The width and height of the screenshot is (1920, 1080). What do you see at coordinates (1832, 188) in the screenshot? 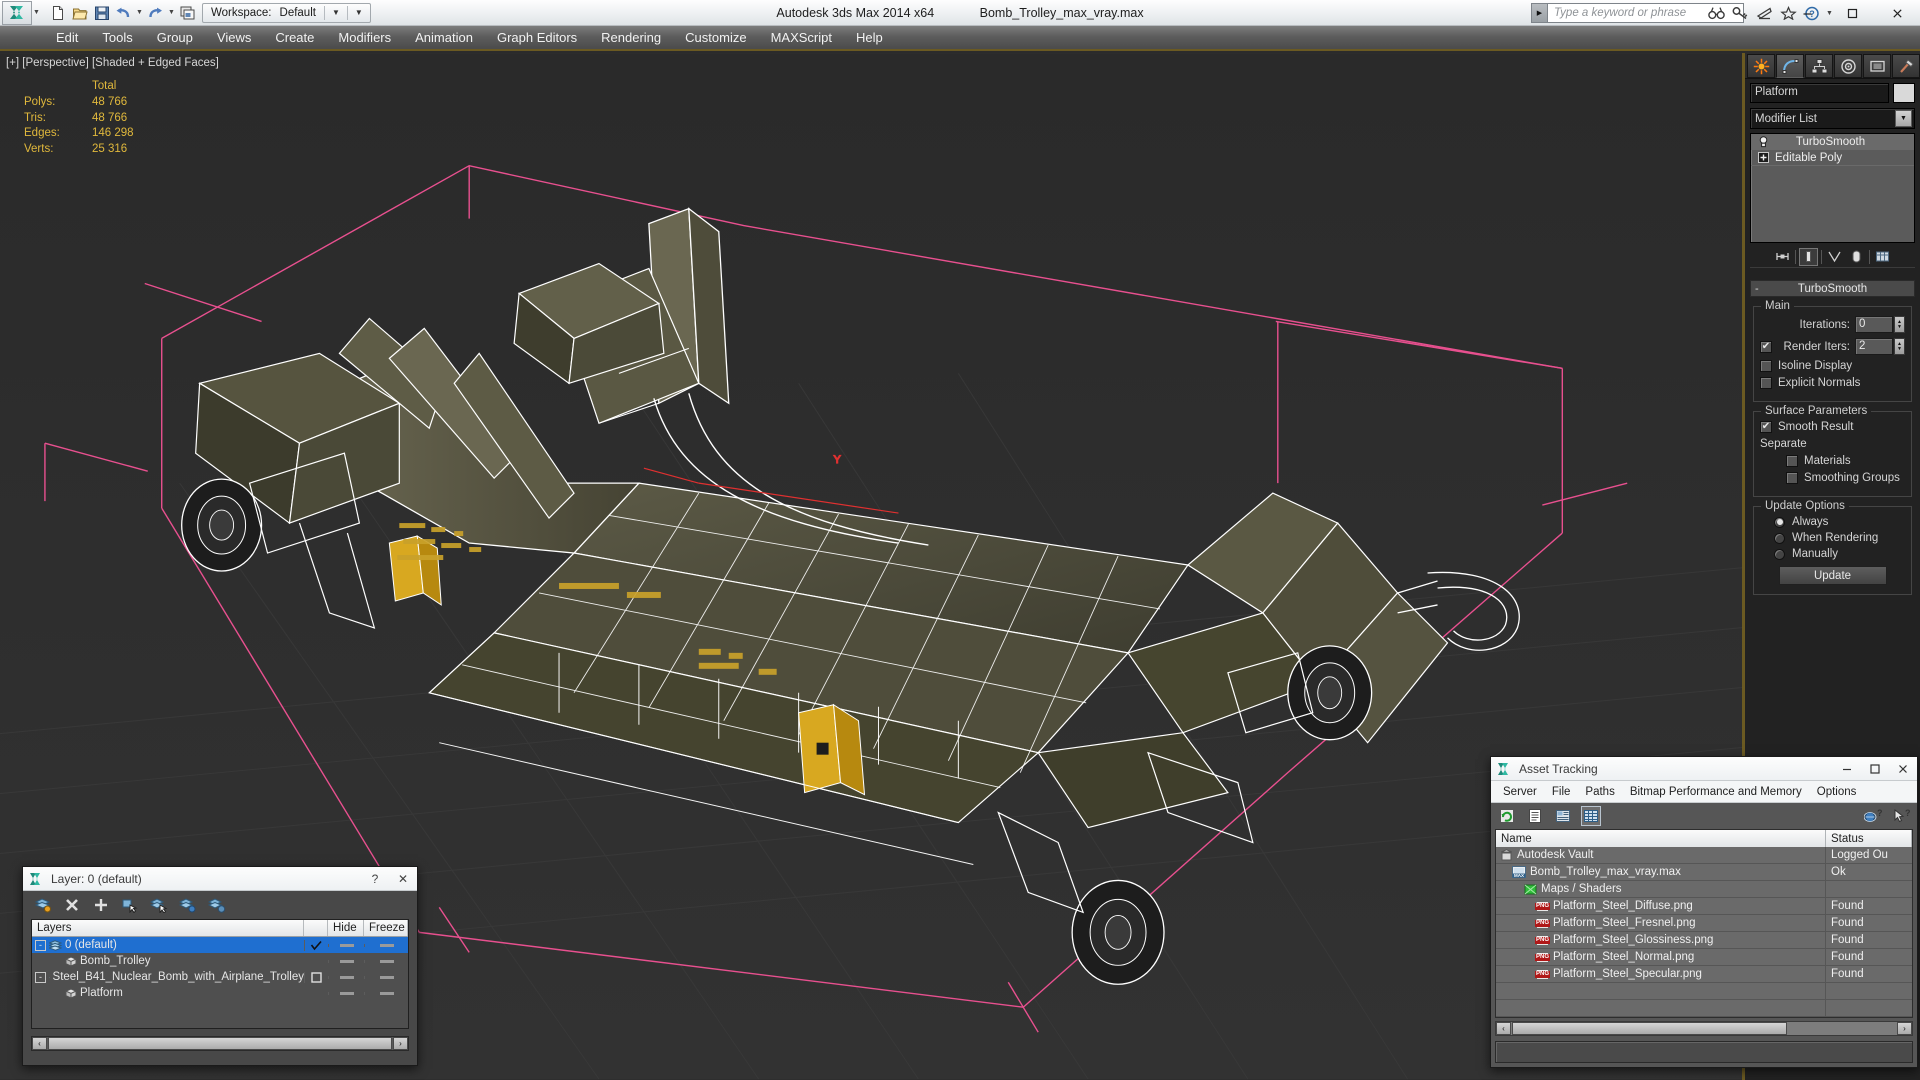
I see `modifier-stack: TurboSmooth Editable Poly` at bounding box center [1832, 188].